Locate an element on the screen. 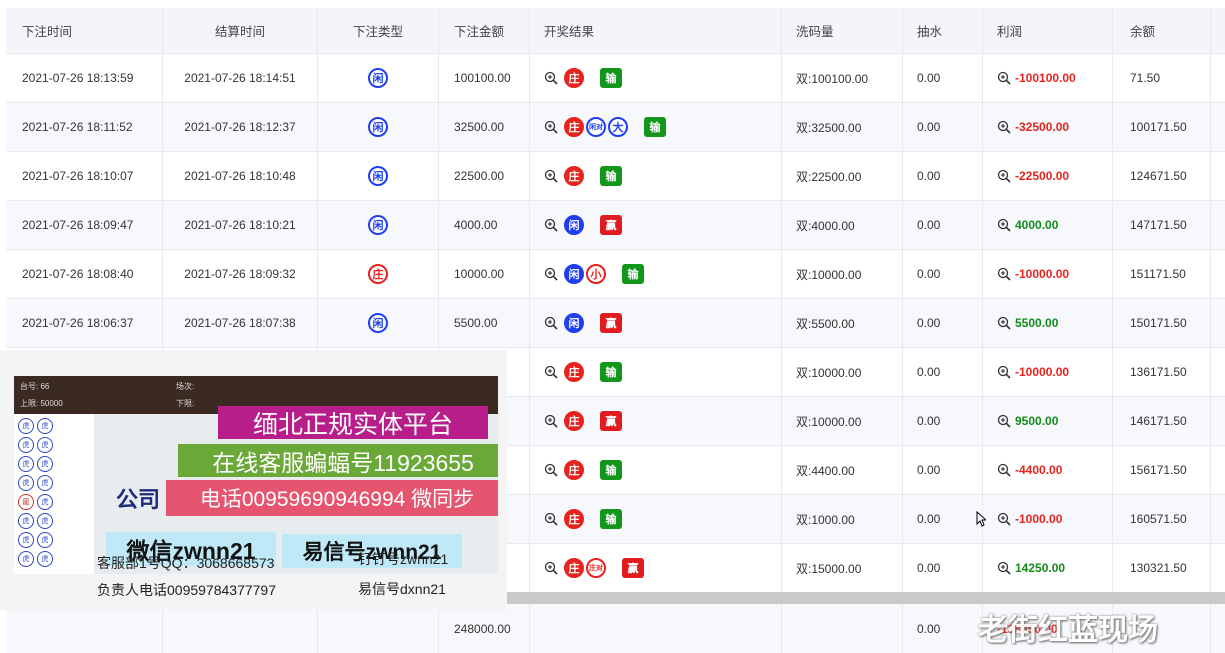 This screenshot has width=1225, height=653. bet-type: 闲 is located at coordinates (378, 225).